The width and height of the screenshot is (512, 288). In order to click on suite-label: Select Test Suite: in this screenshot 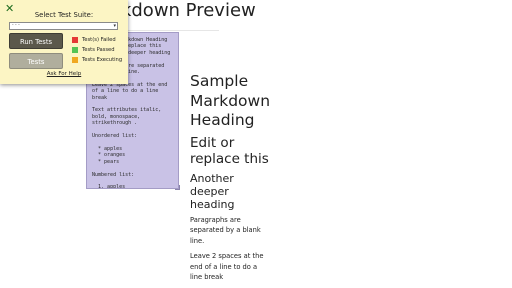, I will do `click(64, 15)`.